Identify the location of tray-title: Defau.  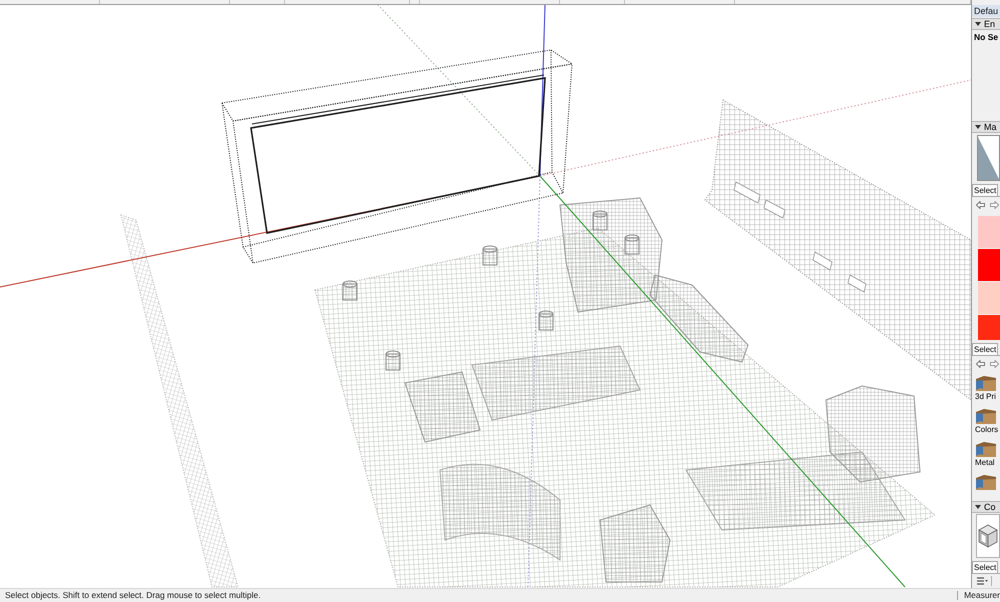
(986, 11).